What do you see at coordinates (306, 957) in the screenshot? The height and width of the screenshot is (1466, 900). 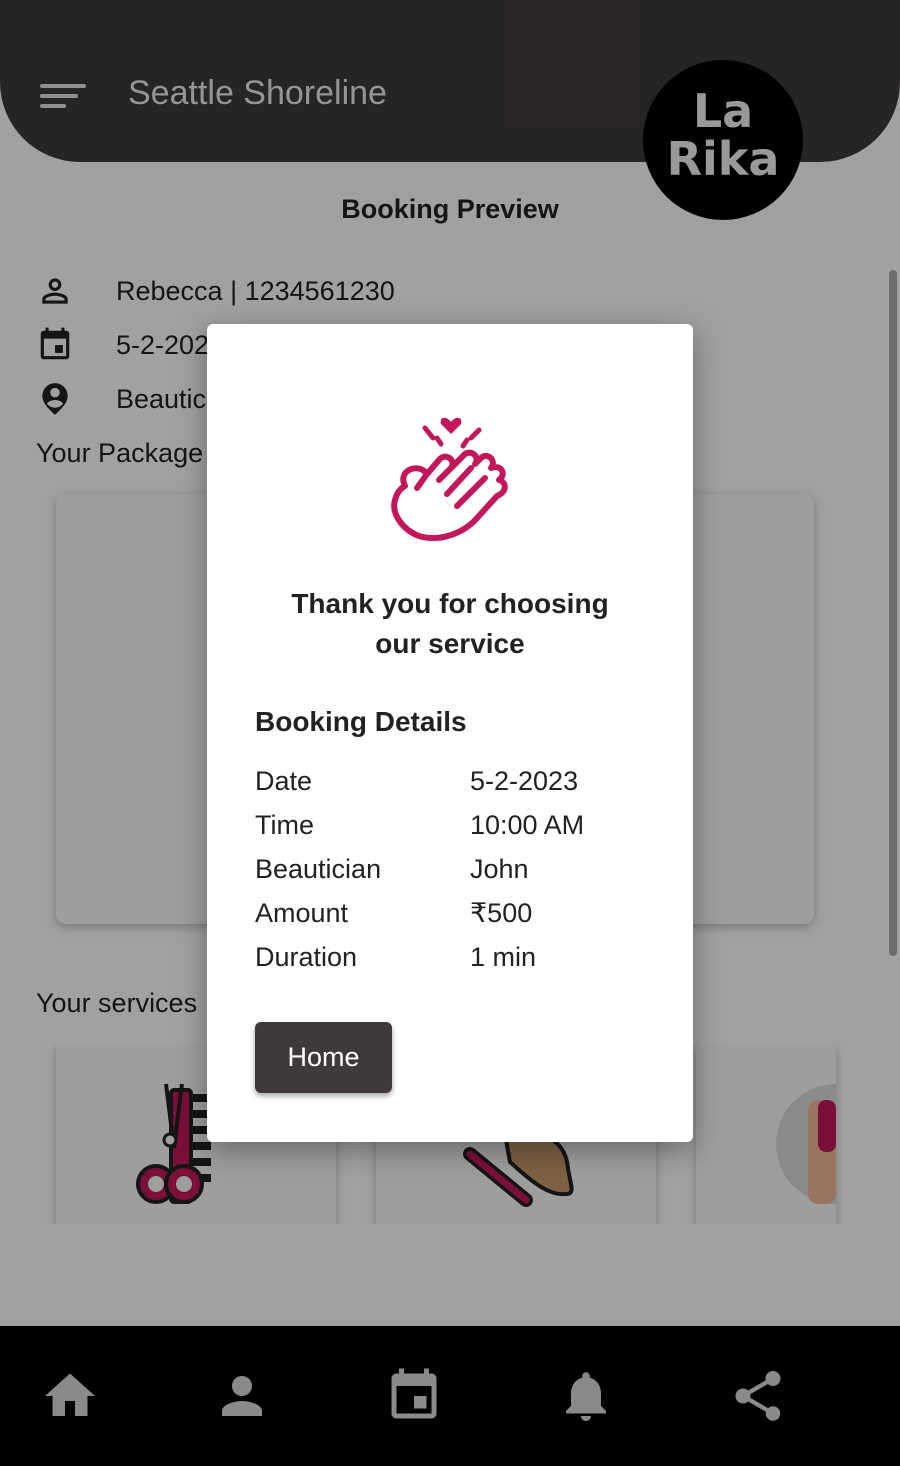 I see `detail-label: Duration` at bounding box center [306, 957].